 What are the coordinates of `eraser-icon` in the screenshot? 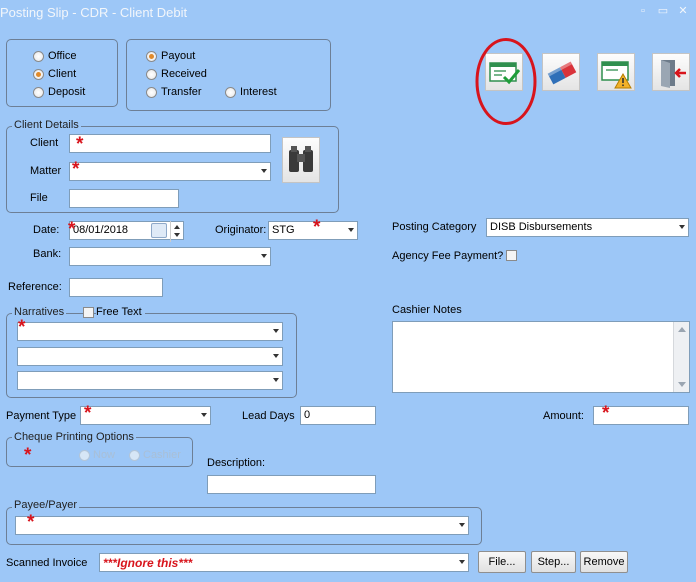 It's located at (562, 73).